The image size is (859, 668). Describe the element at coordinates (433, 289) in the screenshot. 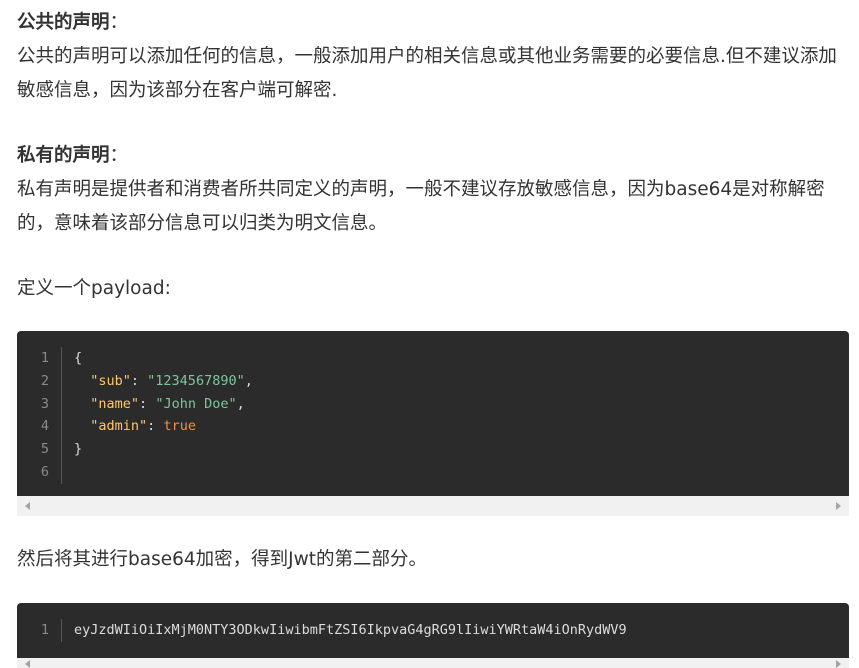

I see `define-payload-text: 定义一个payload:` at that location.